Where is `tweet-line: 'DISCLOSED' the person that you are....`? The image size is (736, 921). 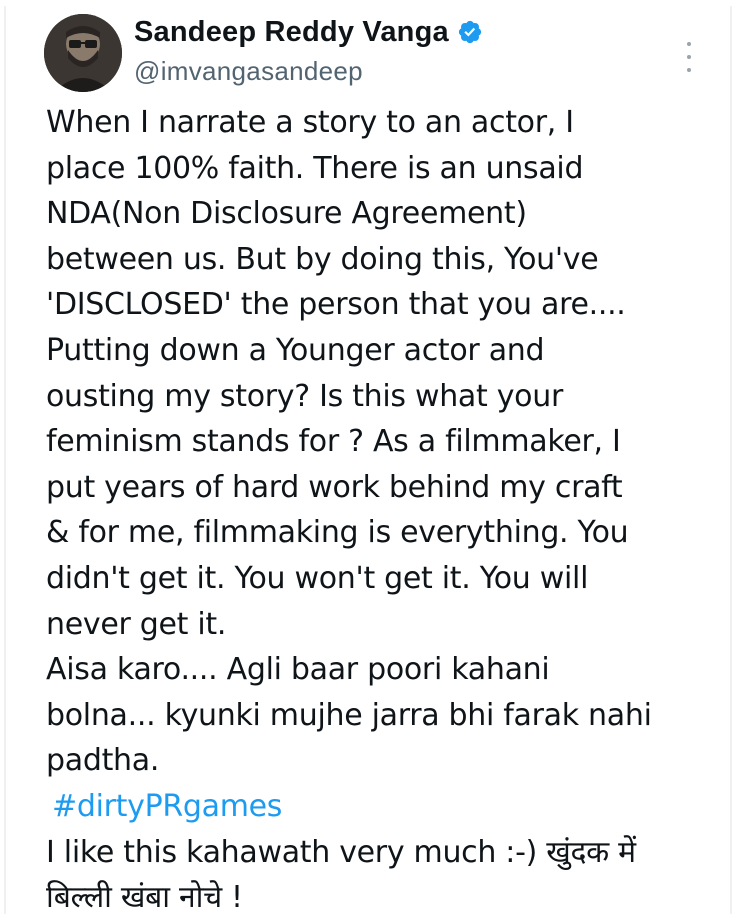 tweet-line: 'DISCLOSED' the person that you are.... is located at coordinates (336, 305).